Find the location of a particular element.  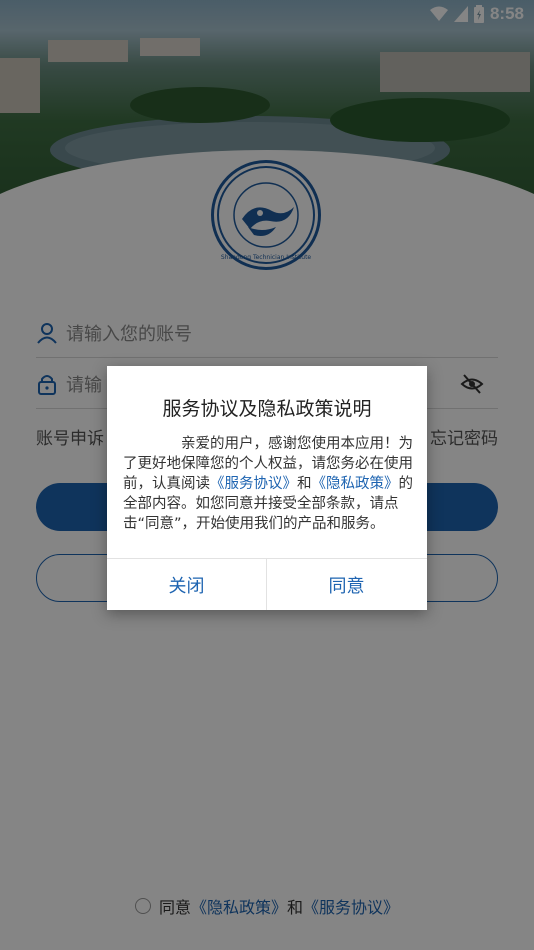

close-button: 关闭 is located at coordinates (186, 584).